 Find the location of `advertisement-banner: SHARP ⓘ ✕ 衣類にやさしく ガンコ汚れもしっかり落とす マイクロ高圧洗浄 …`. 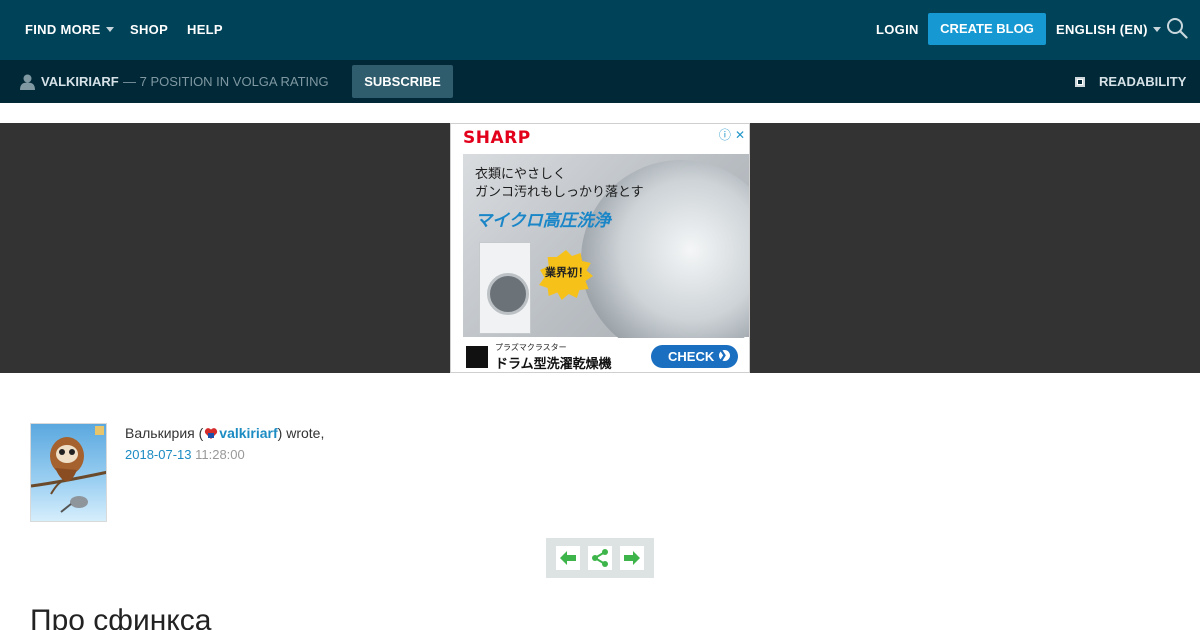

advertisement-banner: SHARP ⓘ ✕ 衣類にやさしく ガンコ汚れもしっかり落とす マイクロ高圧洗浄 … is located at coordinates (600, 248).